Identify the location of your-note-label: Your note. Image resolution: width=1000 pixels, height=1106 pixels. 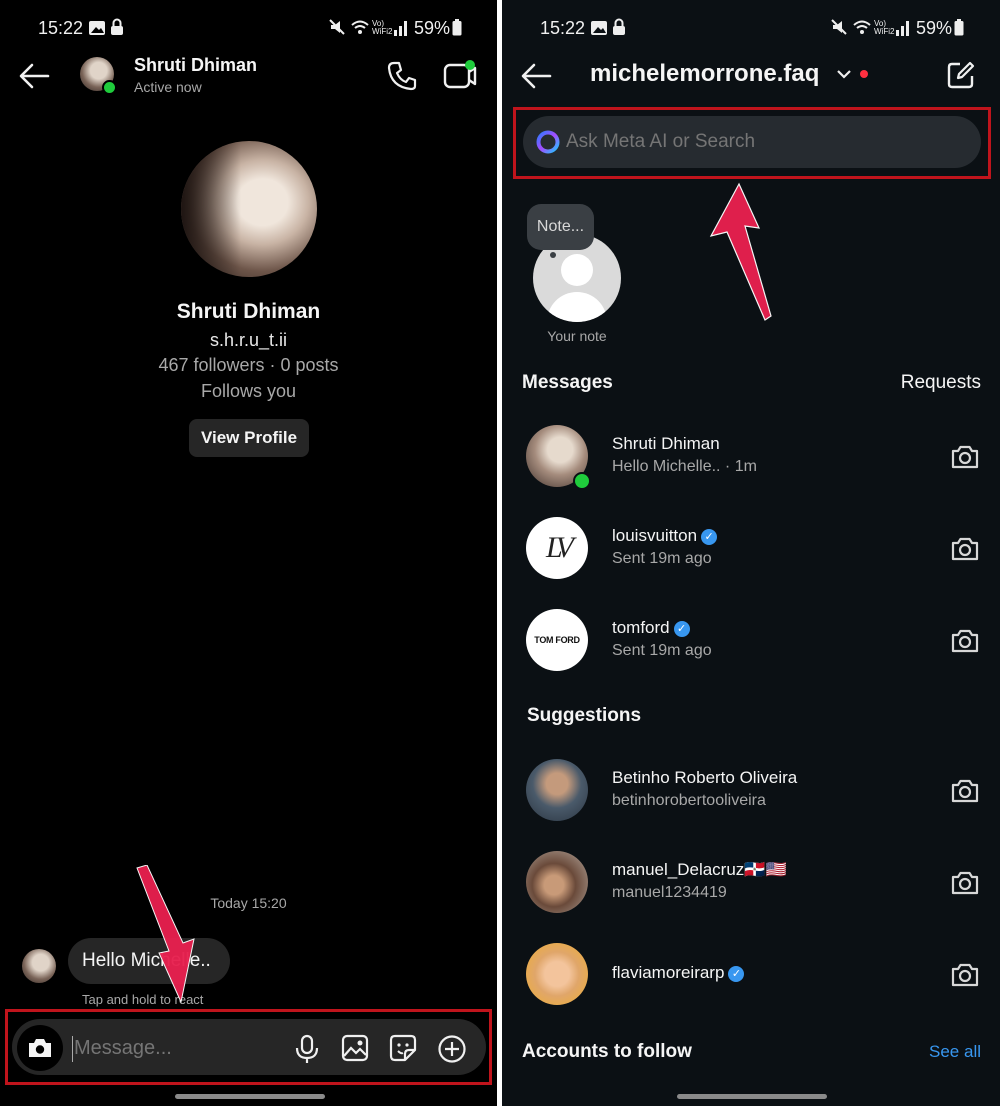
(577, 336).